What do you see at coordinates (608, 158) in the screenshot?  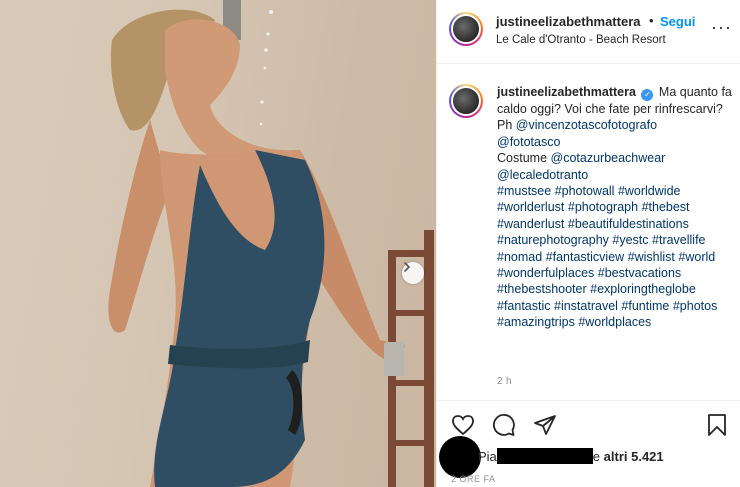 I see `mention-link: @cotazurbeachwear` at bounding box center [608, 158].